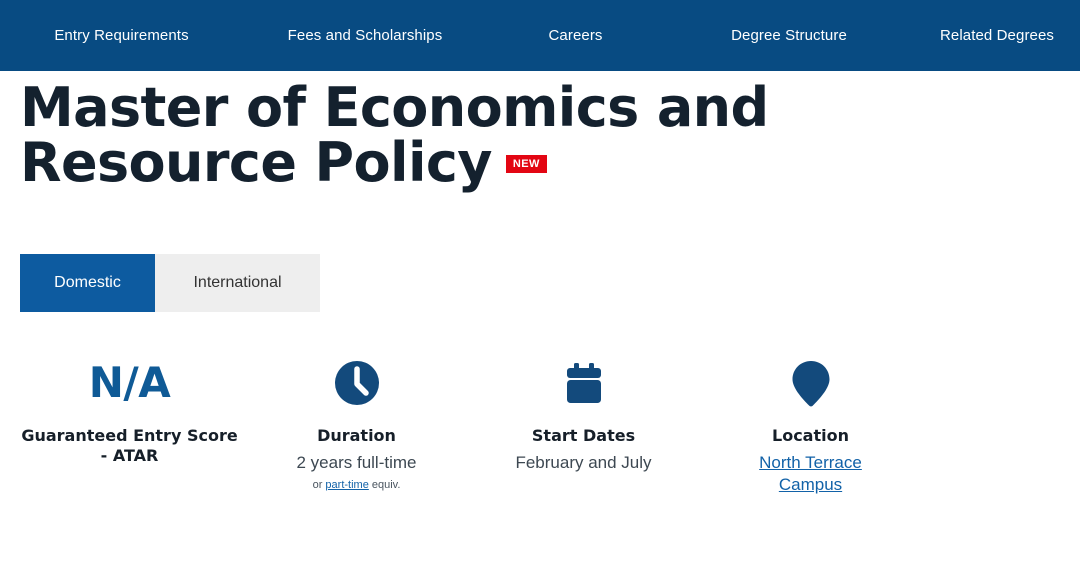 The image size is (1080, 576). Describe the element at coordinates (583, 435) in the screenshot. I see `start-dates-label: Start Dates` at that location.